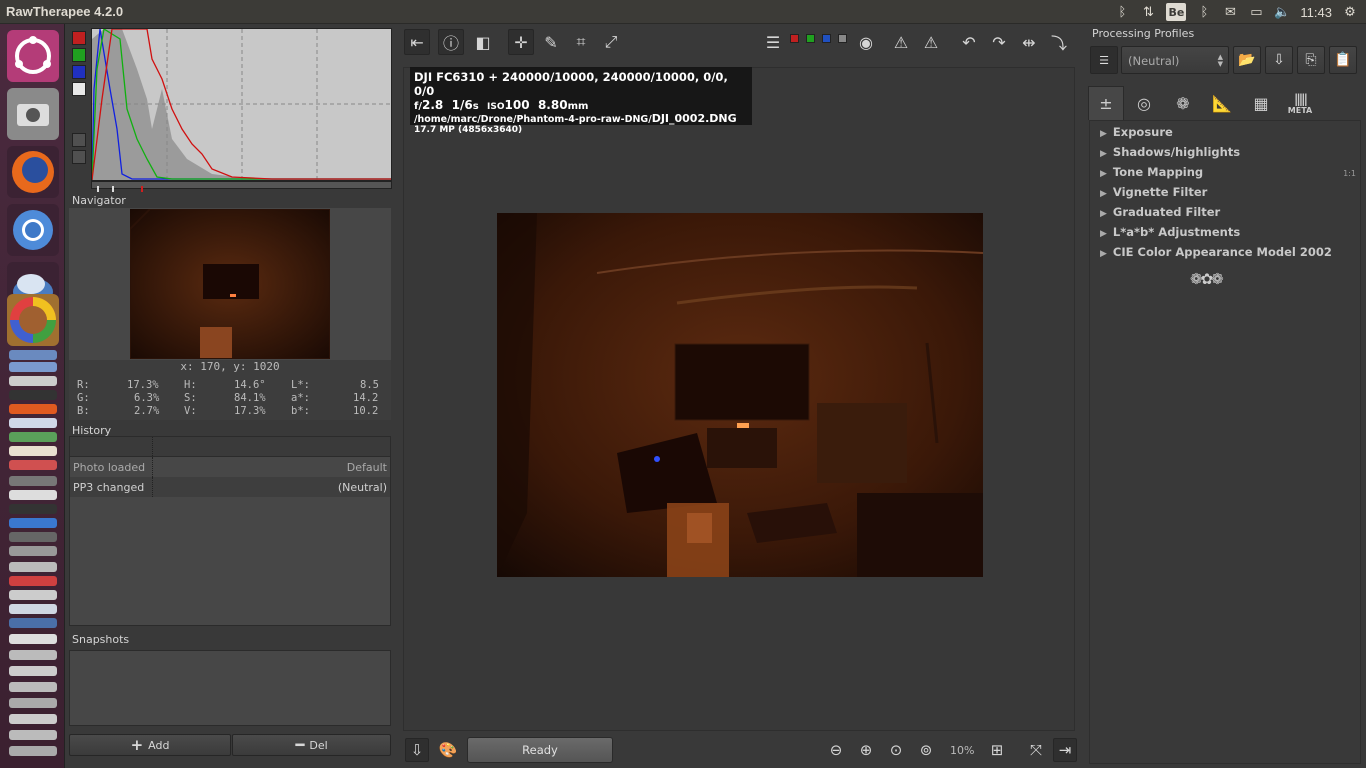  I want to click on tool-tone-mapping: ▶ Tone Mapping, so click(1151, 172).